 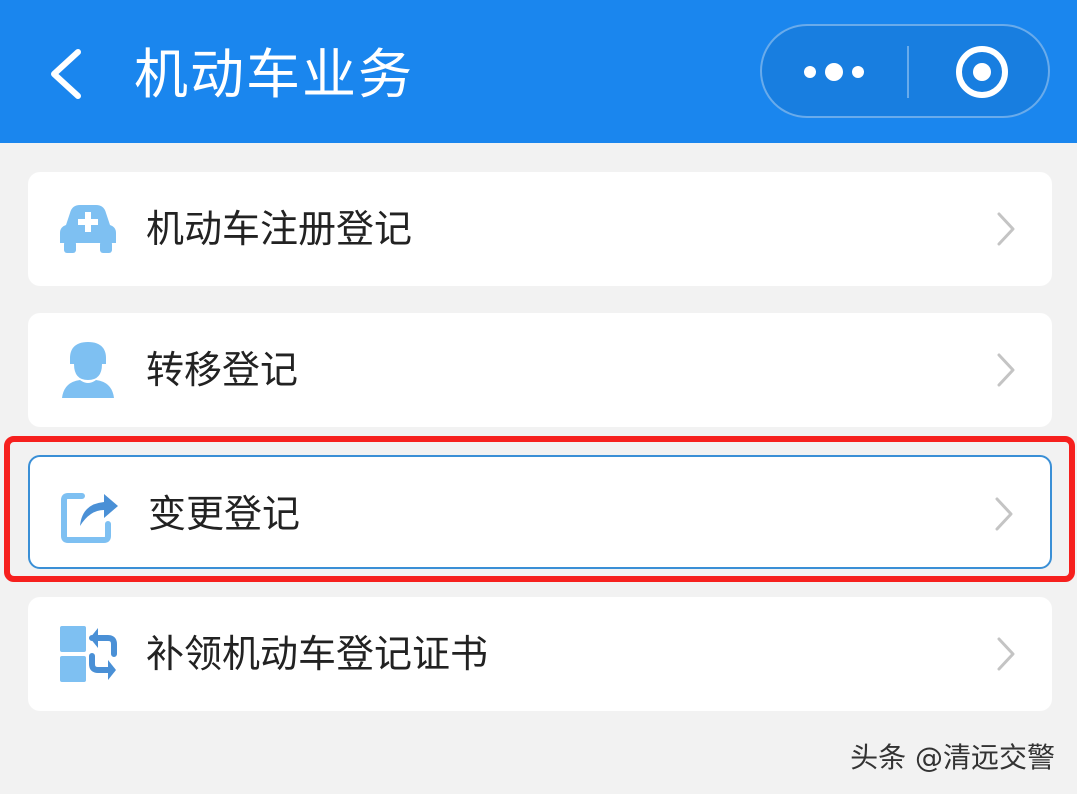 What do you see at coordinates (90, 514) in the screenshot?
I see `share-arrow-icon` at bounding box center [90, 514].